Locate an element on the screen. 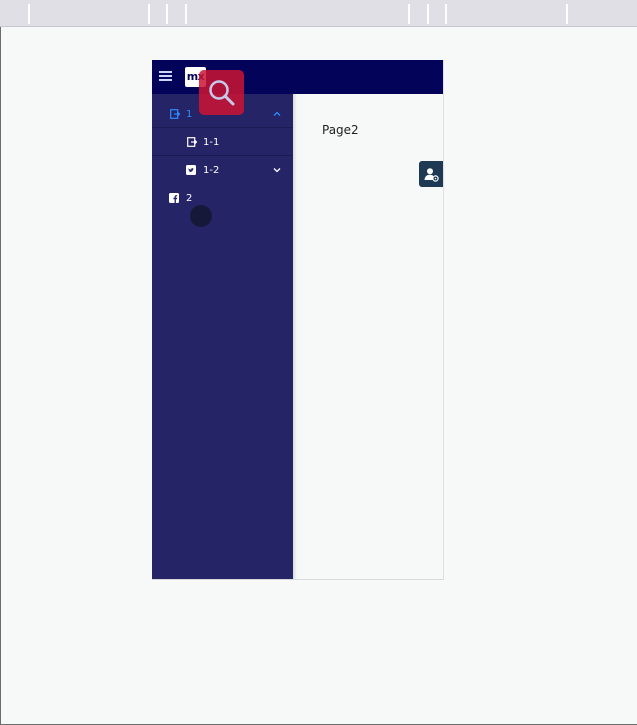  sidebar-item-2: 2 is located at coordinates (222, 198).